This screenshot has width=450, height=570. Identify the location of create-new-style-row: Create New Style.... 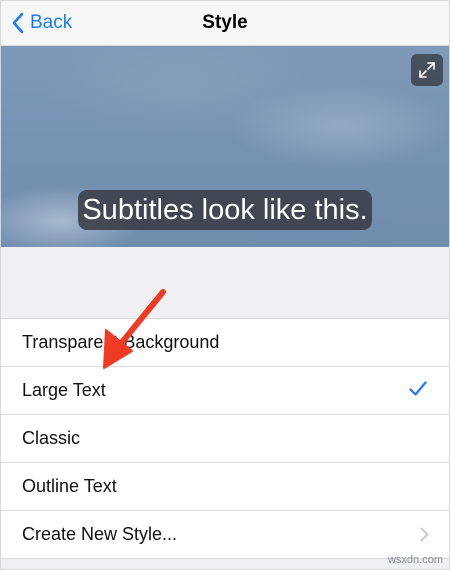
(225, 535).